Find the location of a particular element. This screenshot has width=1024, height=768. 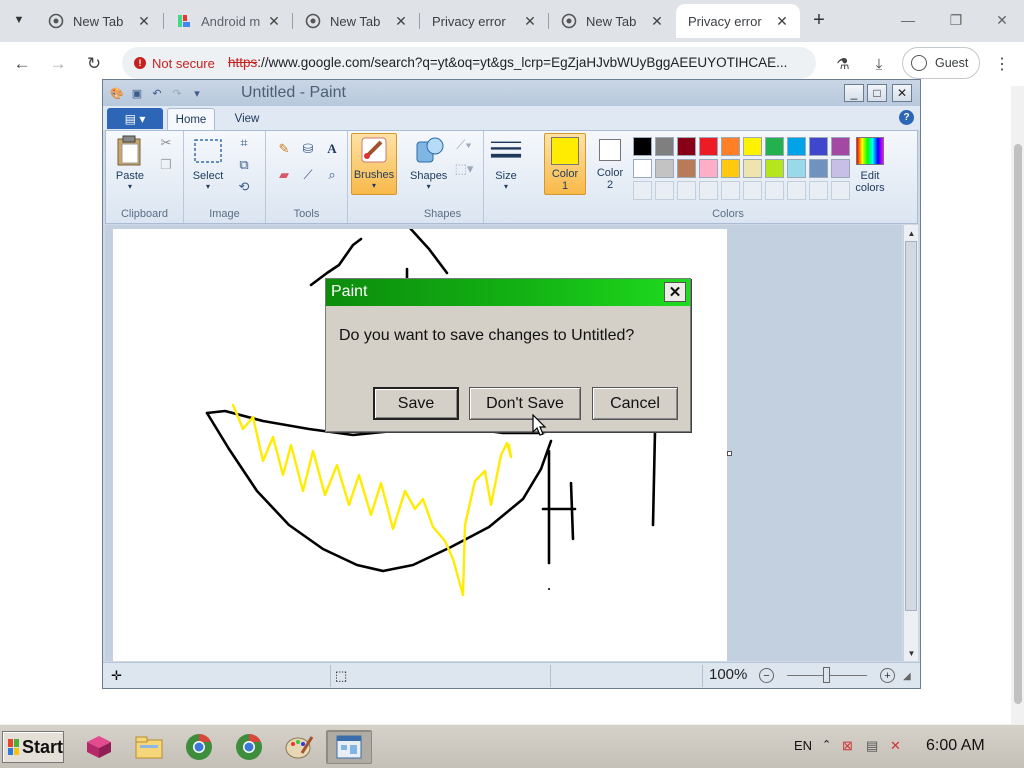

language-indicator: EN is located at coordinates (803, 745).